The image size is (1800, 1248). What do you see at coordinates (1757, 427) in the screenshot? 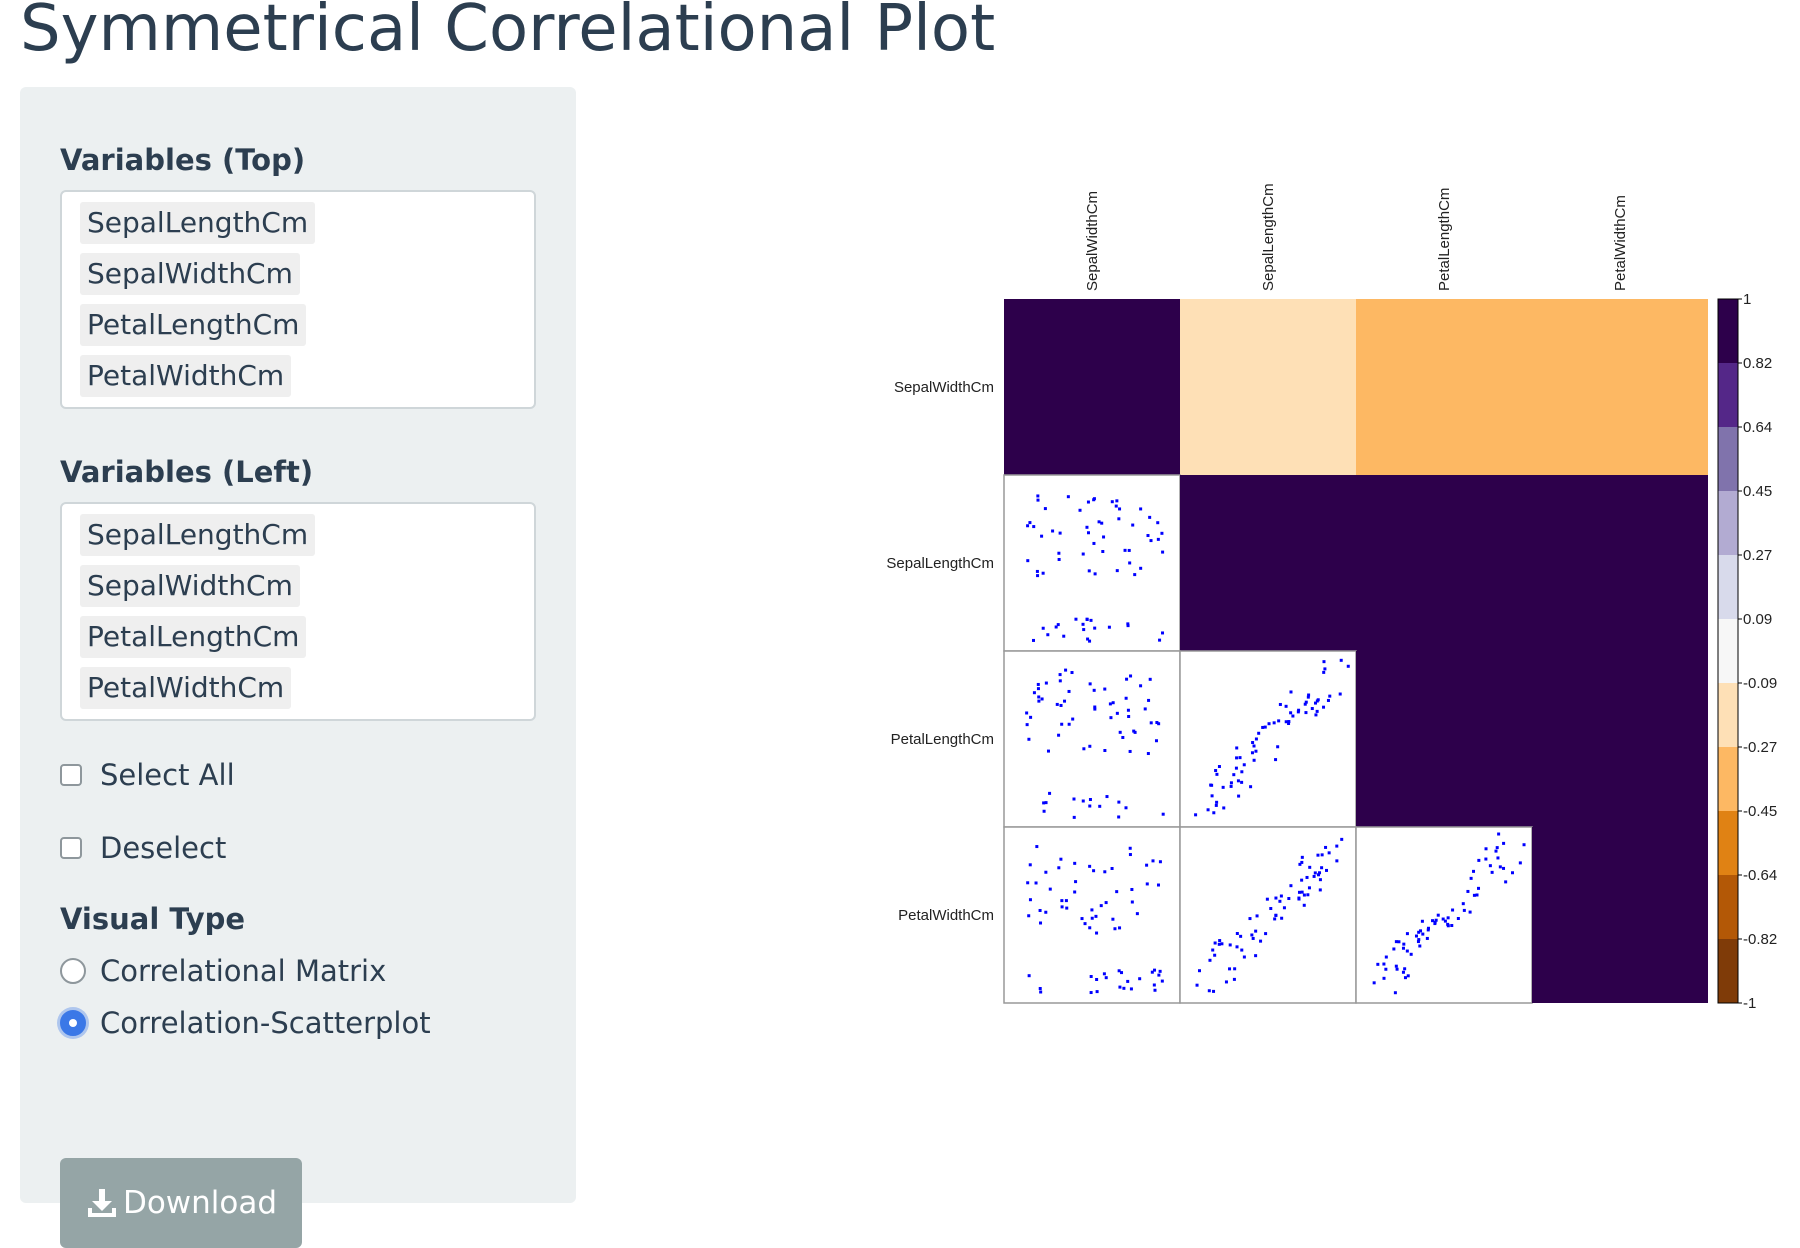
I see `colorbar-tick-label: 0.64` at bounding box center [1757, 427].